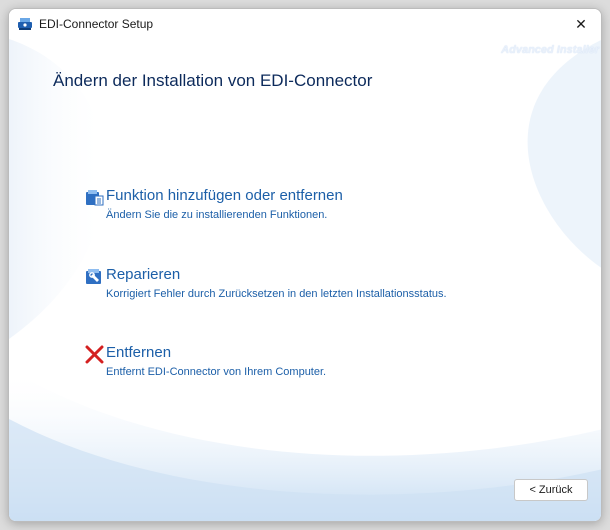 The image size is (610, 530). What do you see at coordinates (94, 354) in the screenshot?
I see `remove-x-icon` at bounding box center [94, 354].